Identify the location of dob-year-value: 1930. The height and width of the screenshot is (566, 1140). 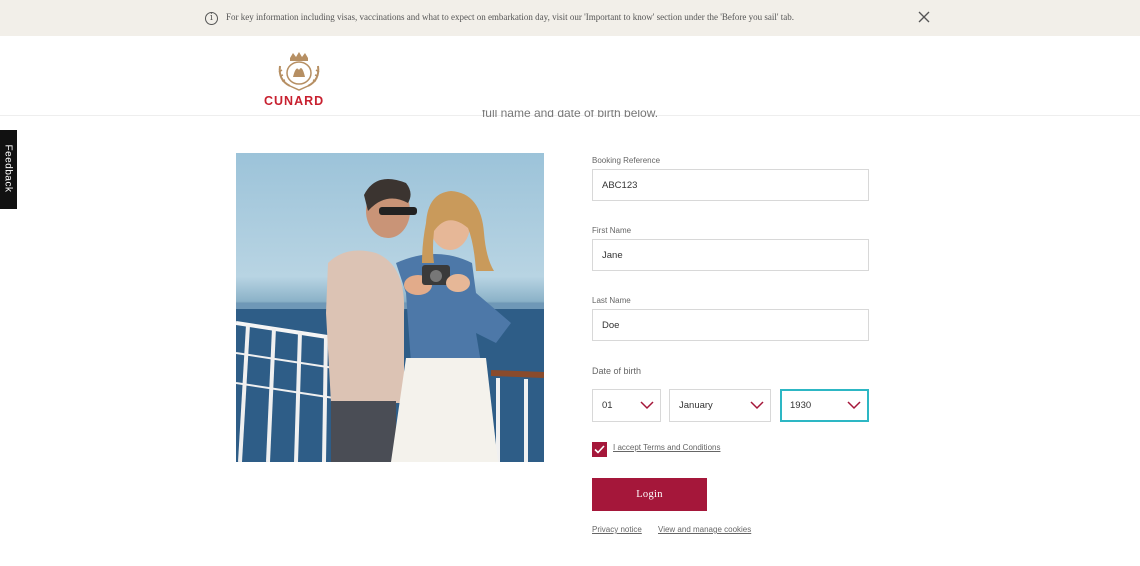
(801, 405).